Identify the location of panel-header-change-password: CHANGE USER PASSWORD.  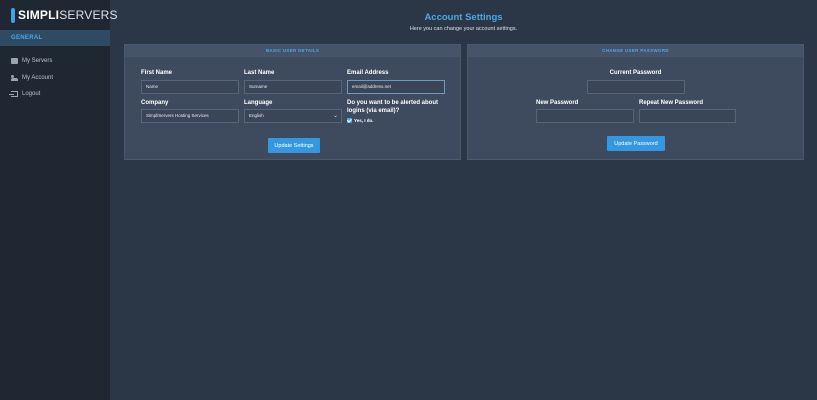
(635, 51).